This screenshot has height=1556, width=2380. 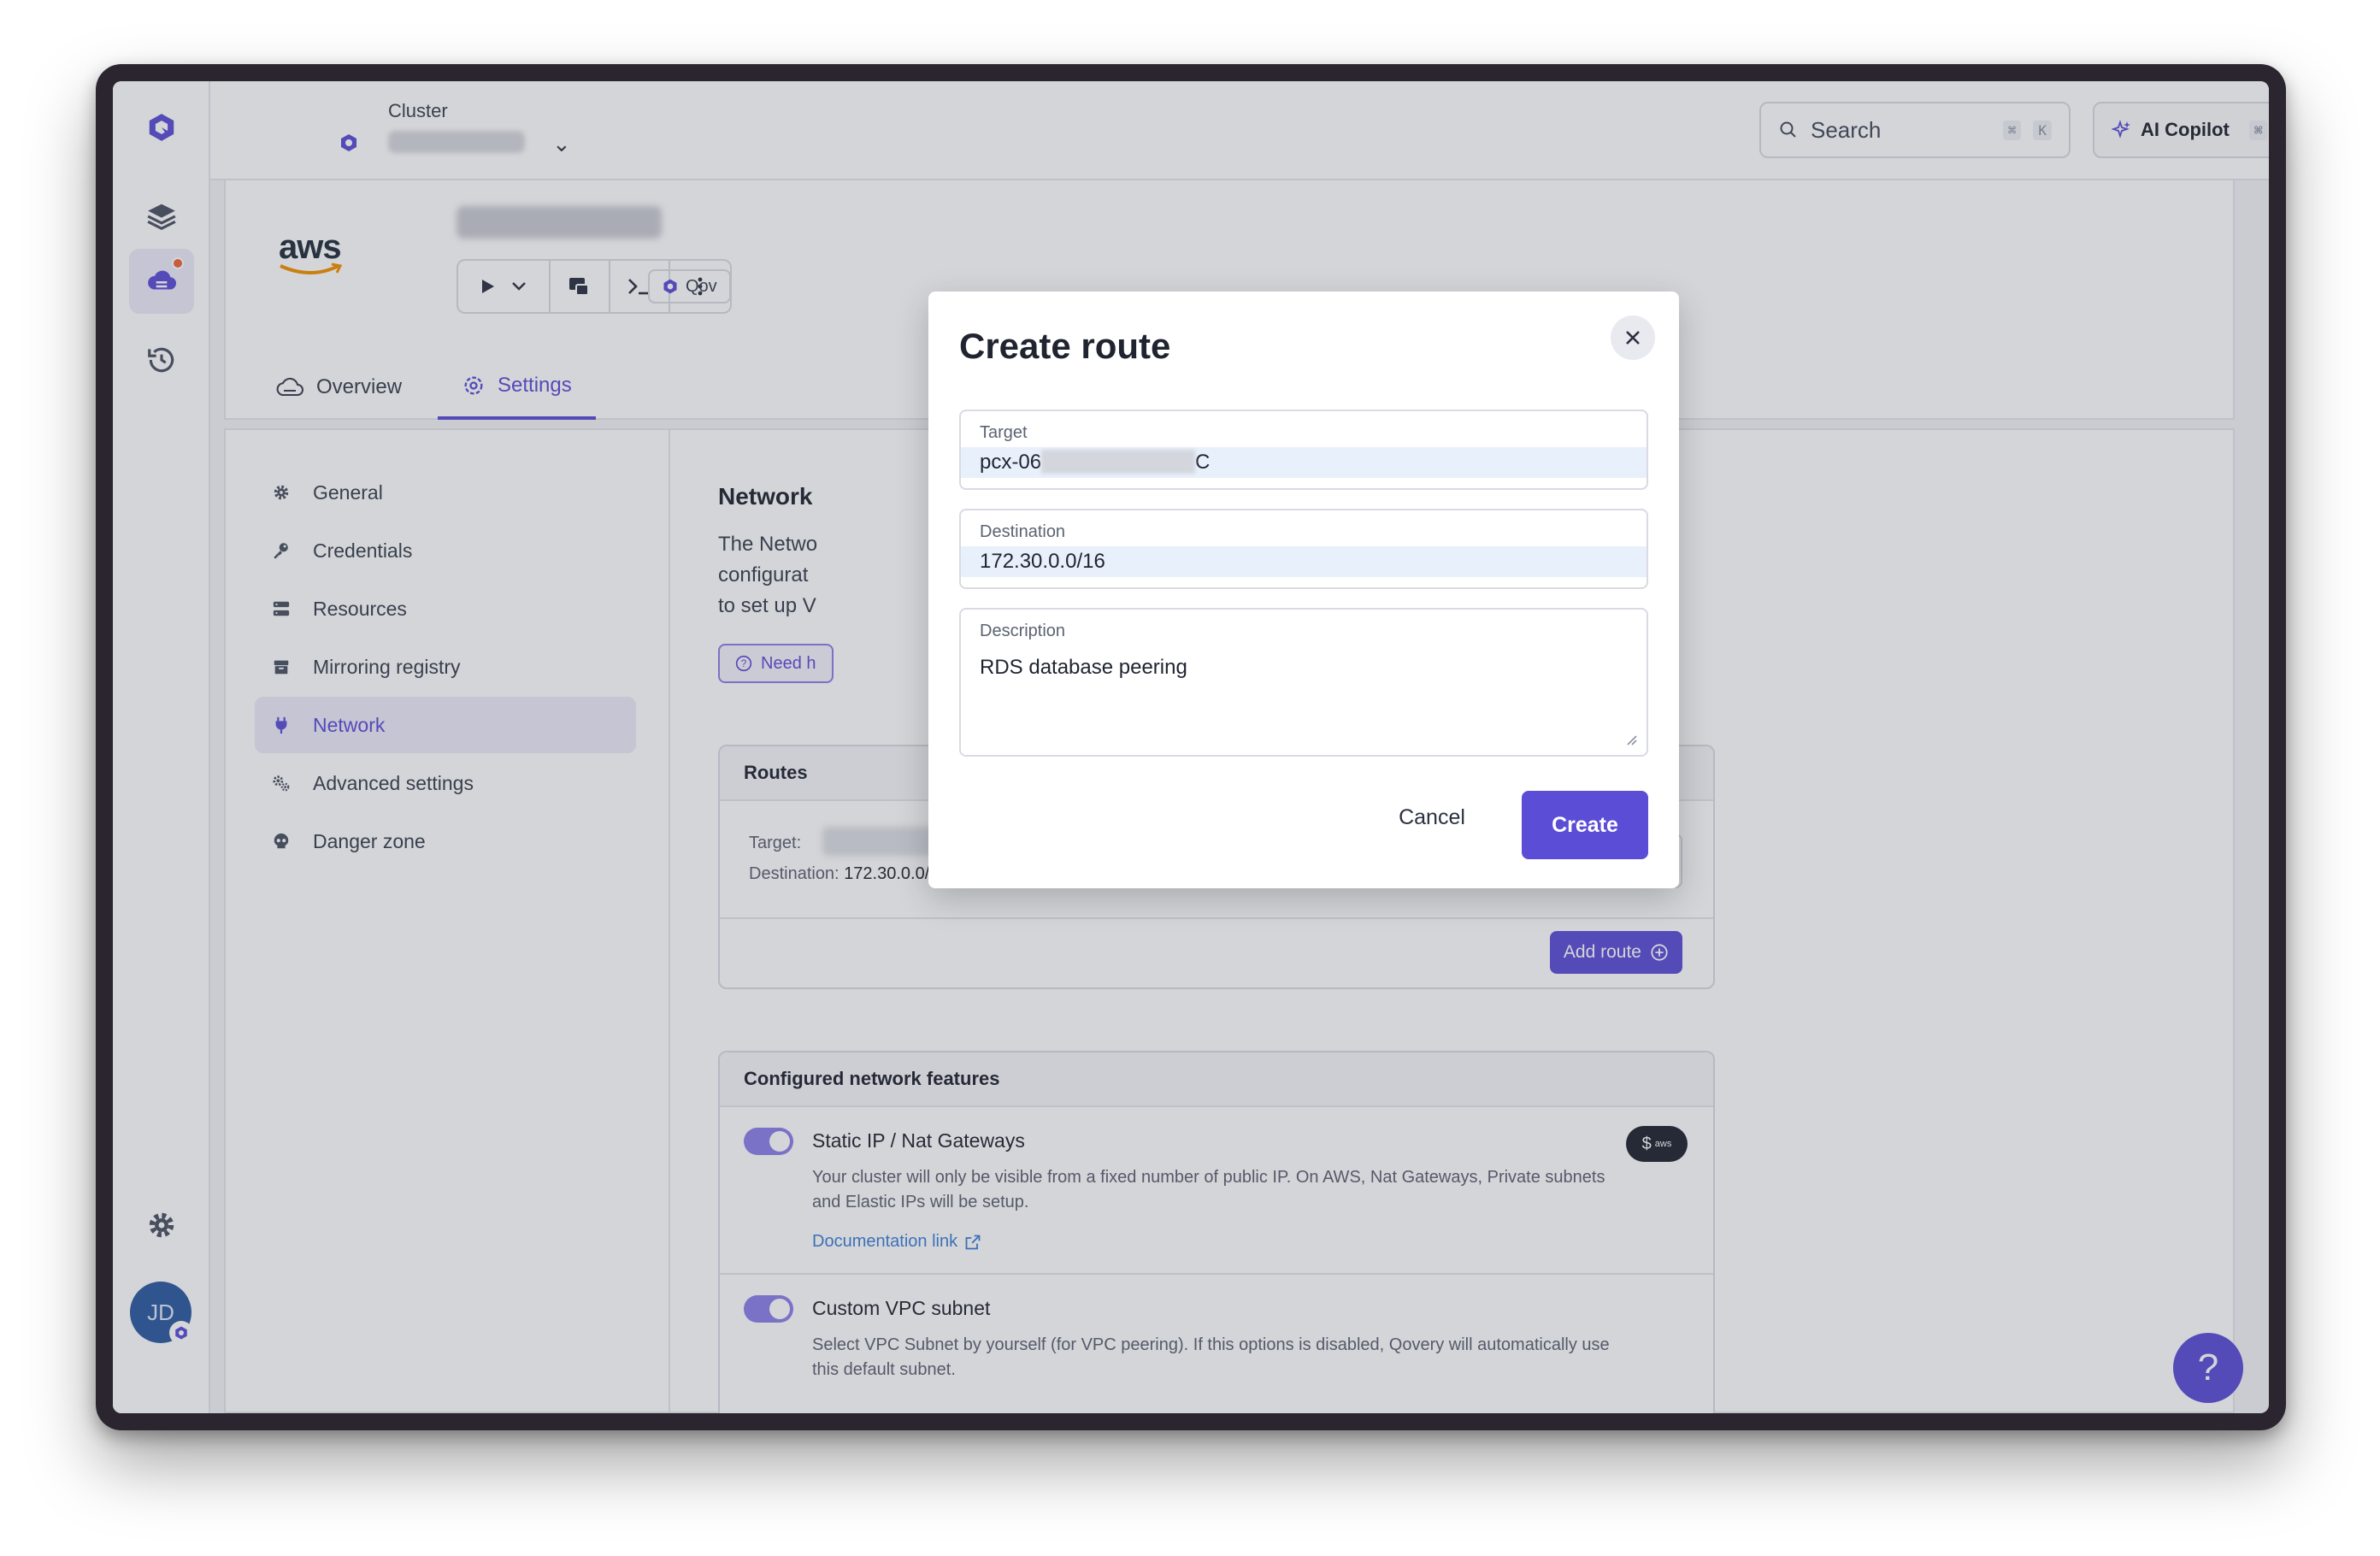 I want to click on create-button: Create, so click(x=1585, y=825).